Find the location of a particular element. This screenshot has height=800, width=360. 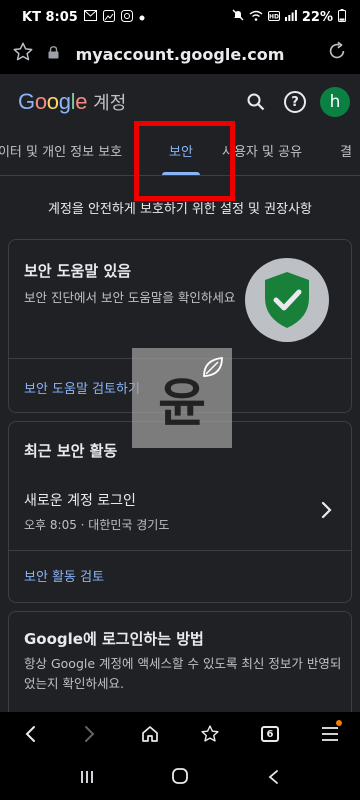

forward-button is located at coordinates (90, 734).